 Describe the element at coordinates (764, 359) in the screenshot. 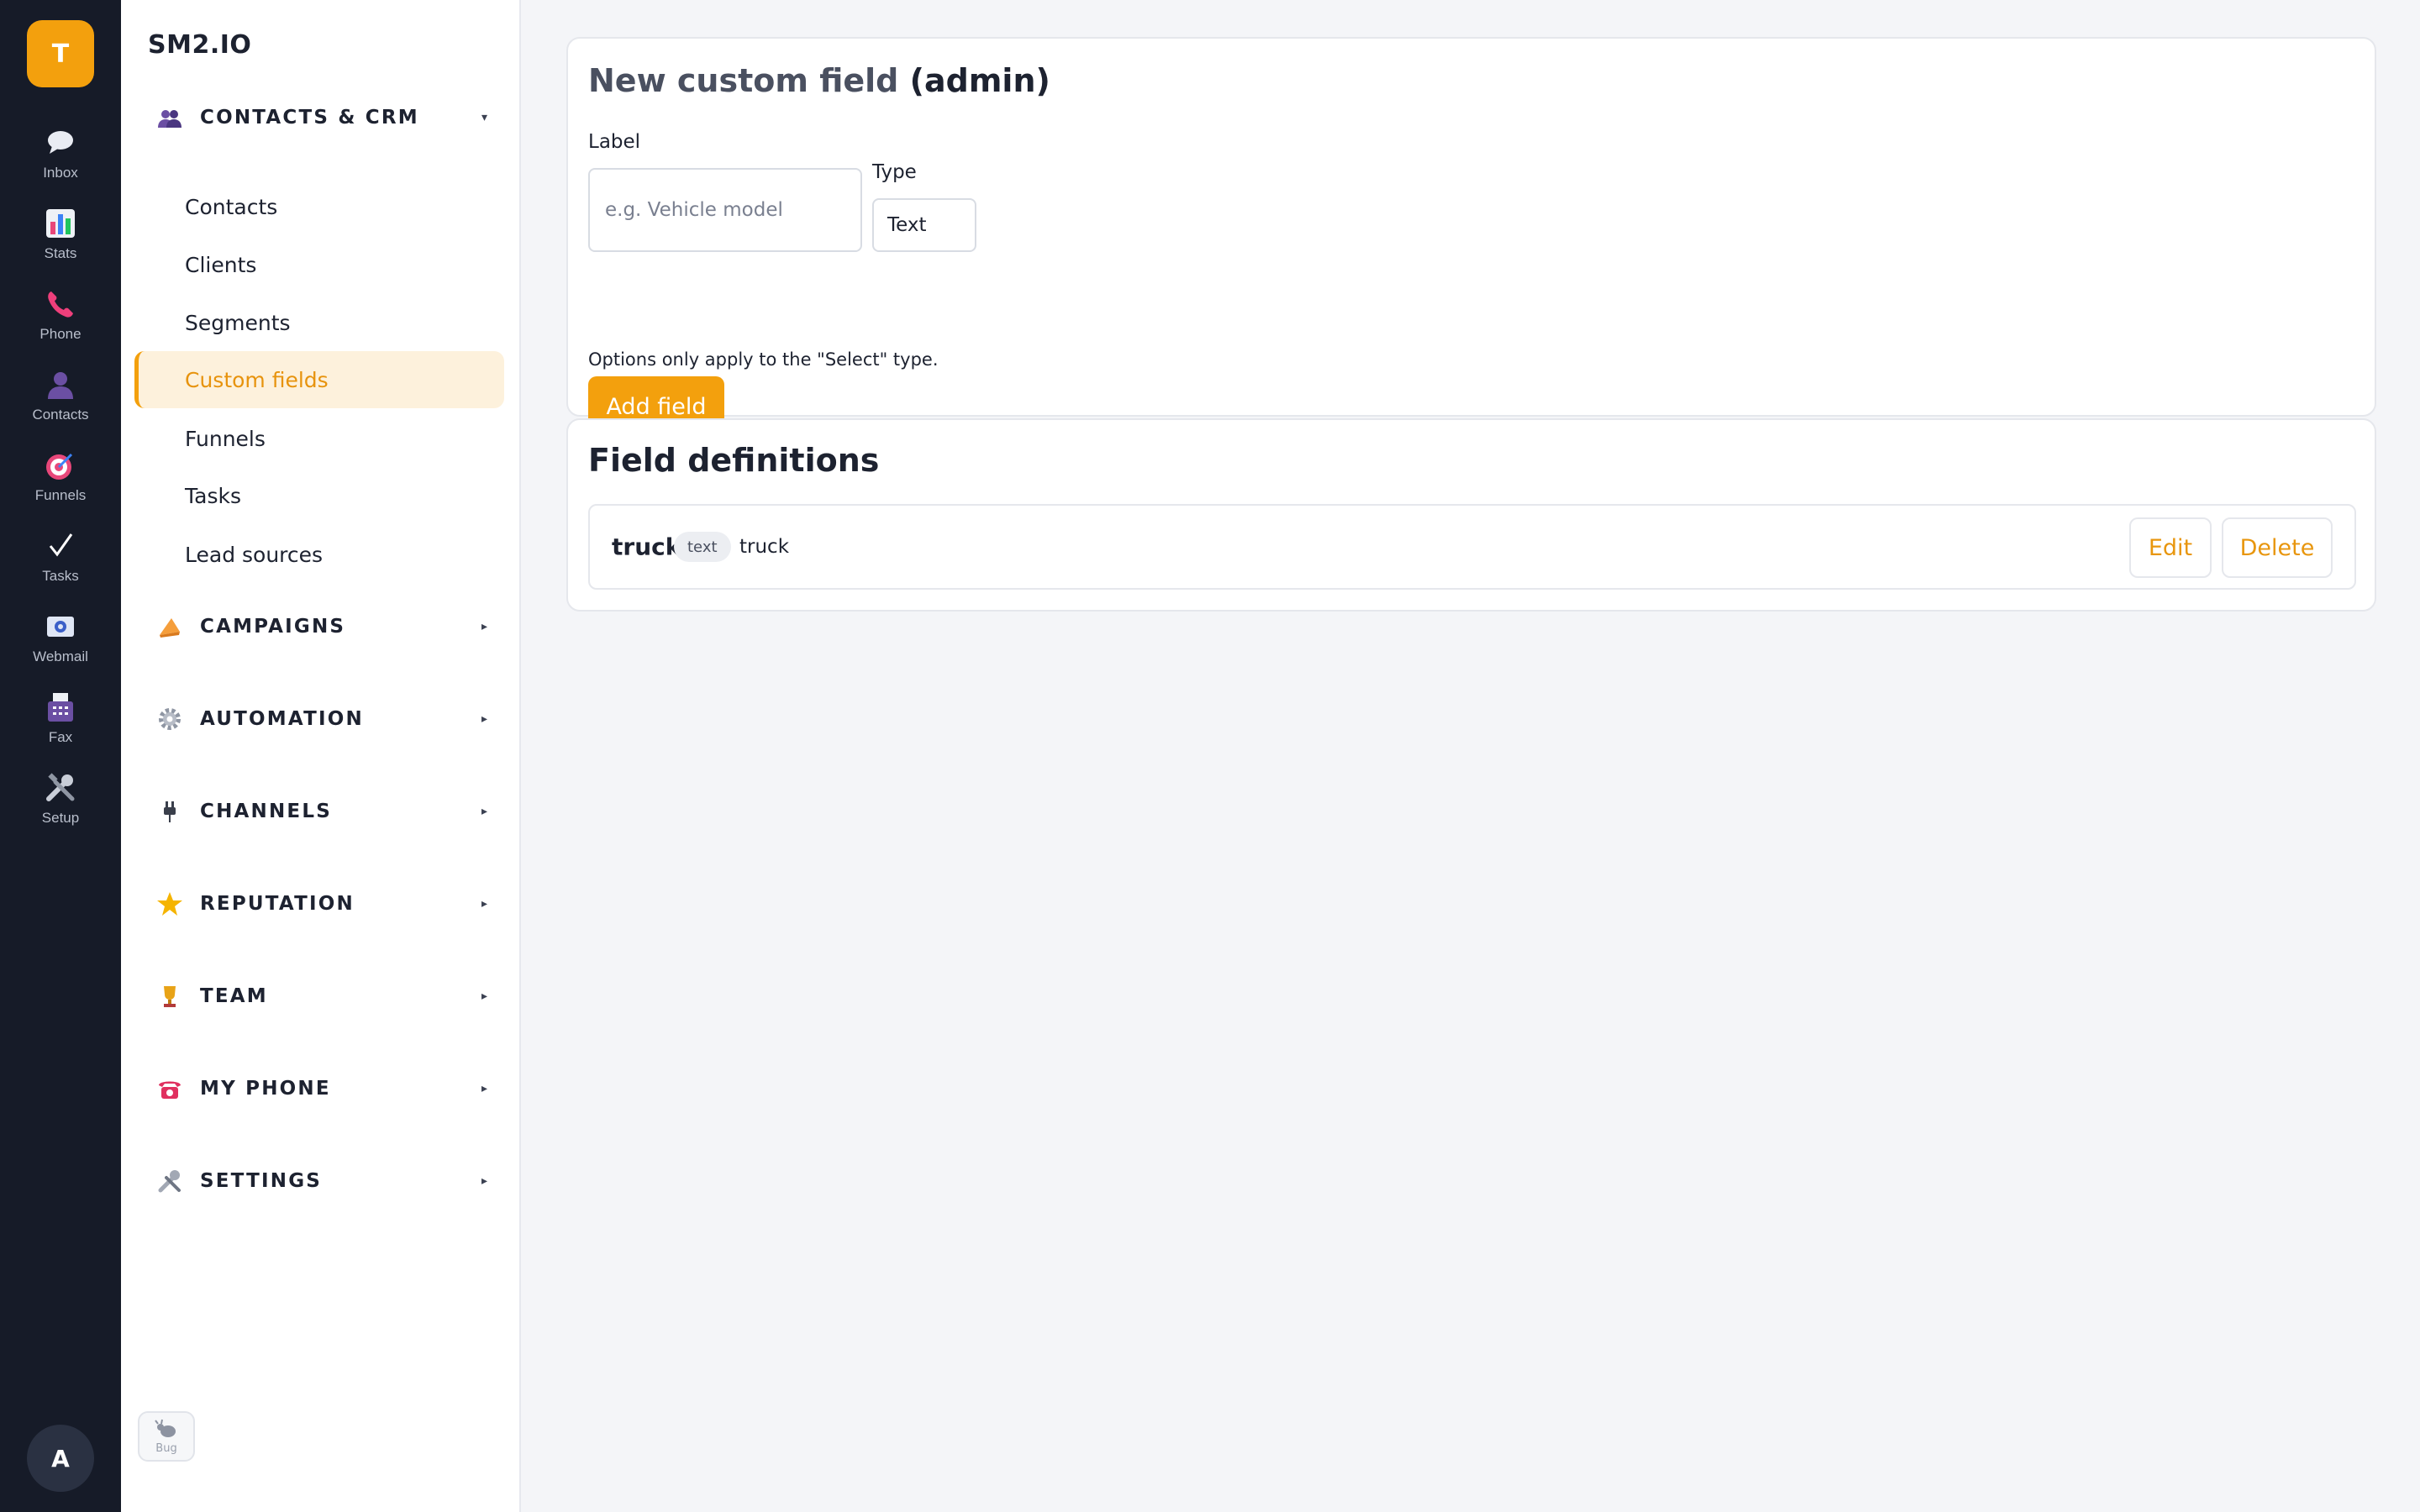

I see `options-hint: Options only apply to the "Select" type.` at that location.